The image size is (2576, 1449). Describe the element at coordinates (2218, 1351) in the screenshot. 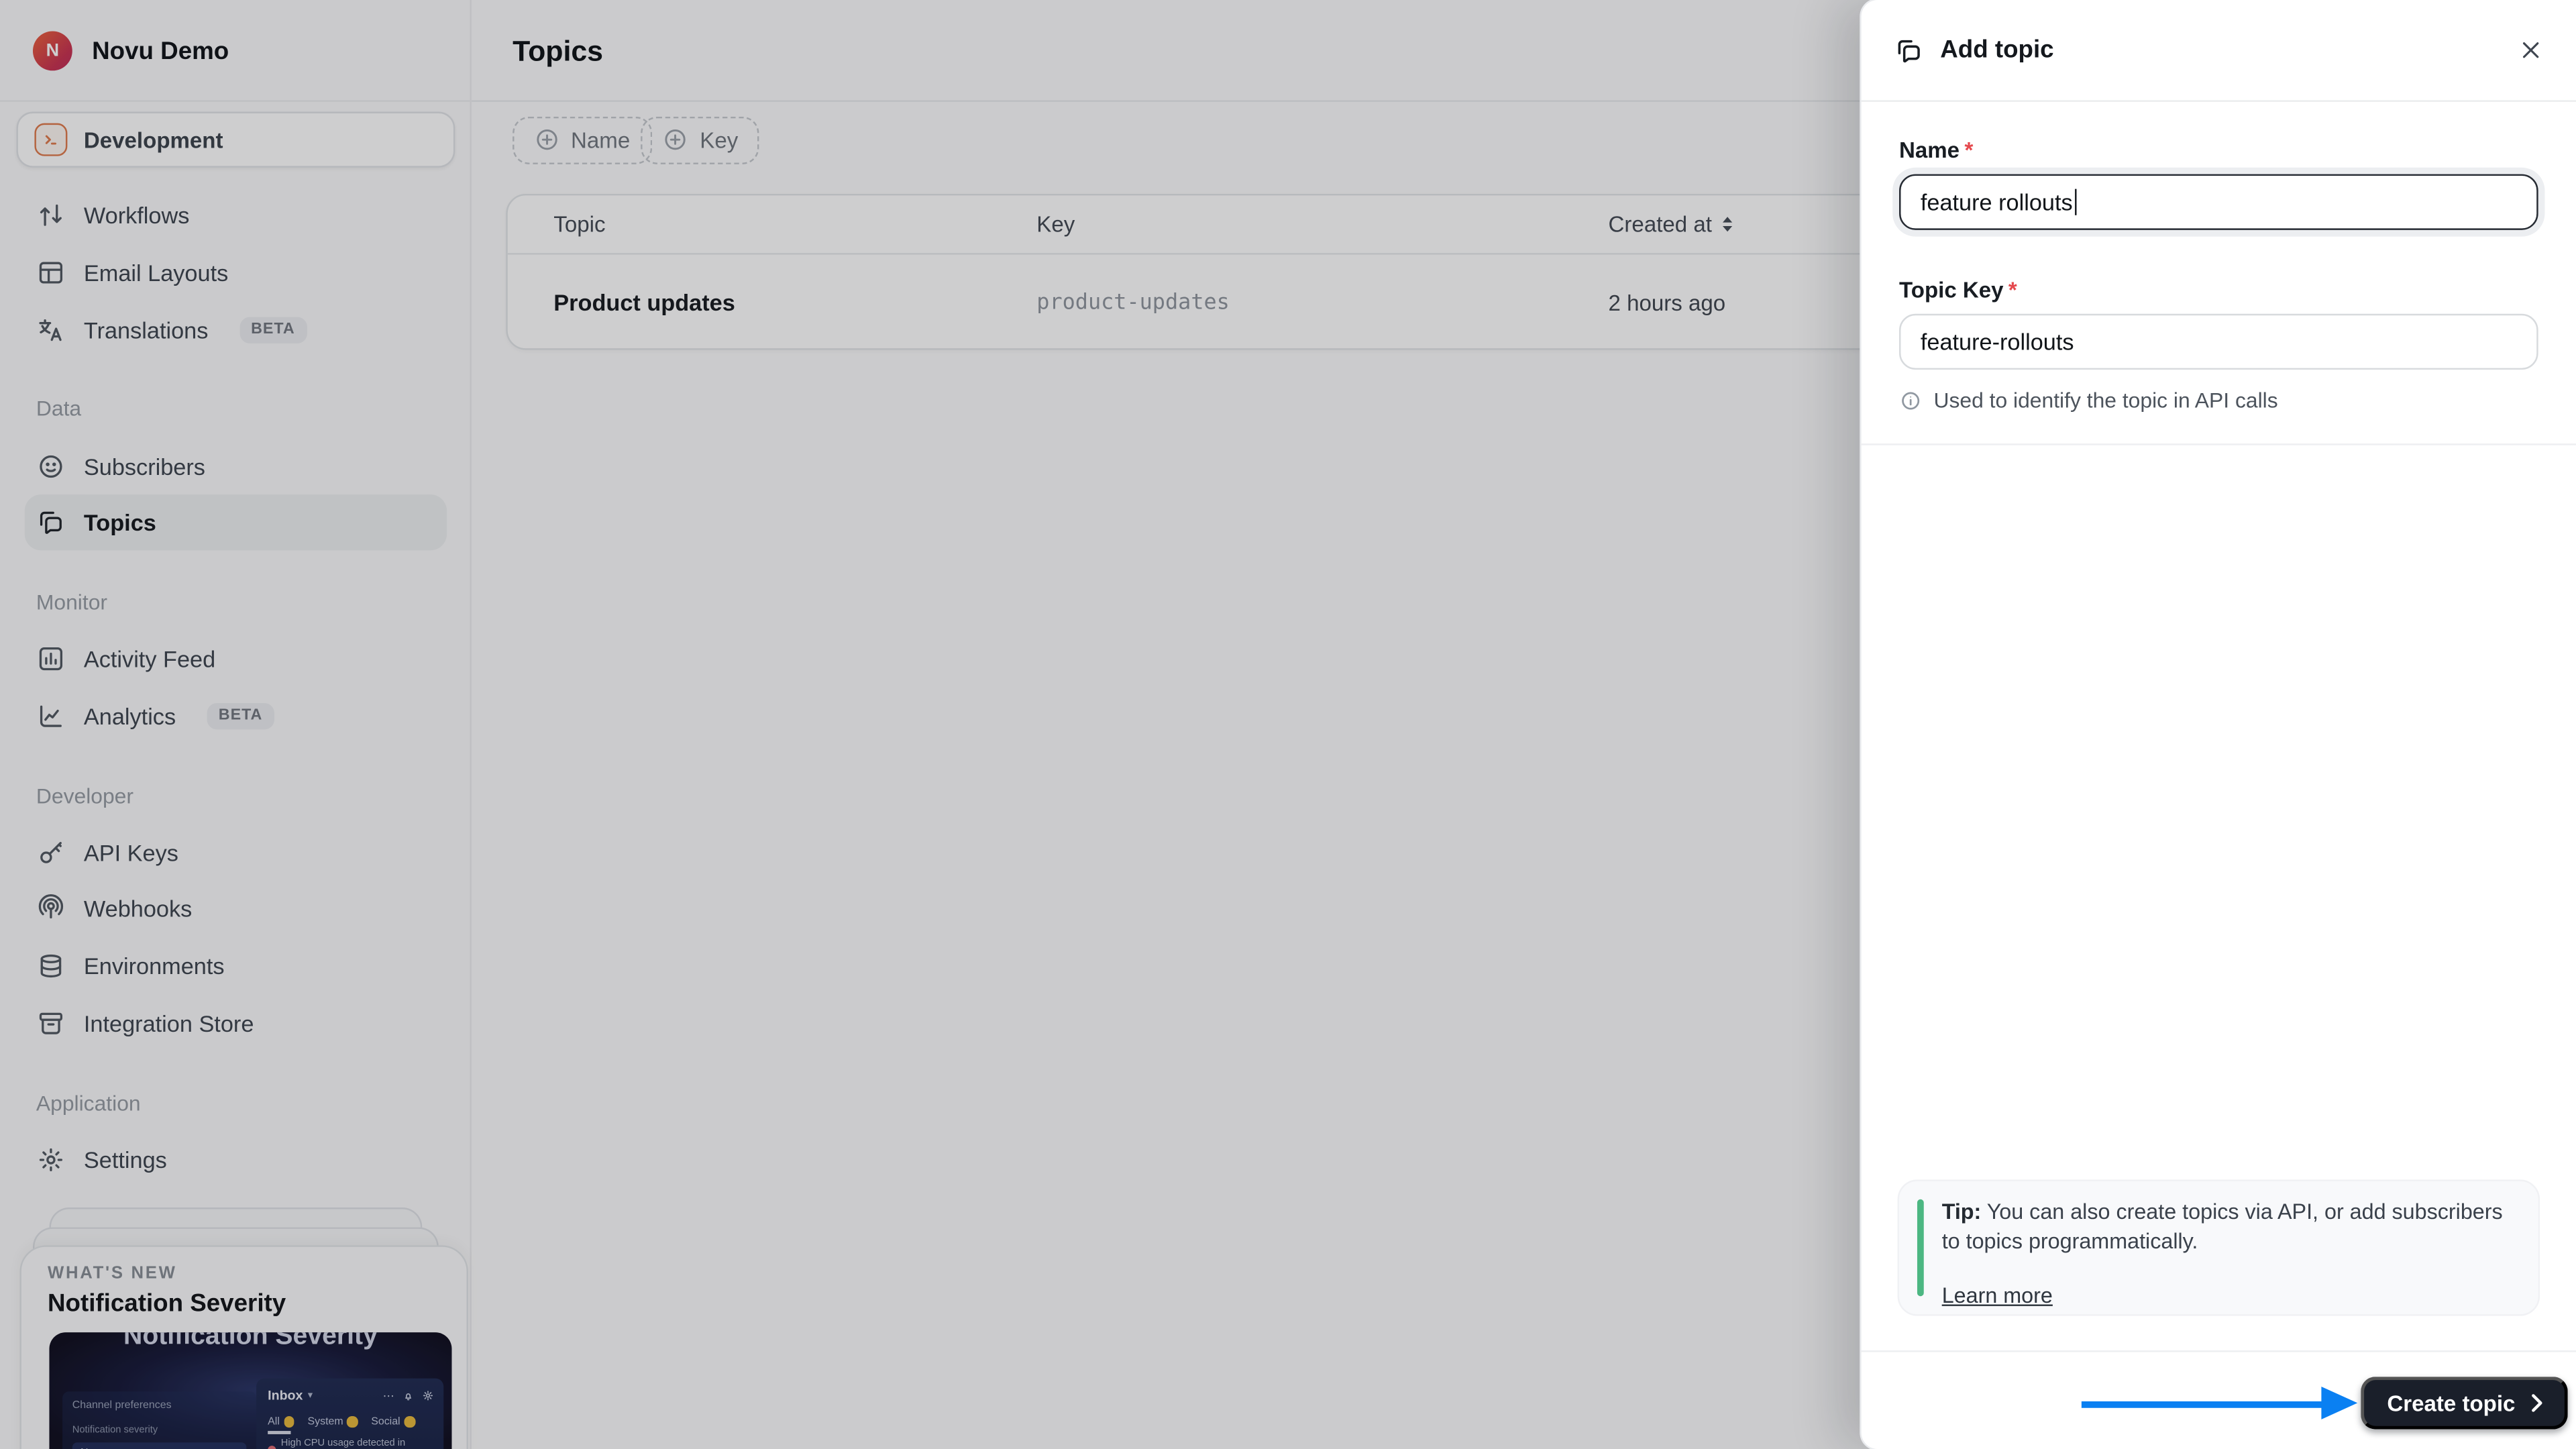

I see `footer-divider` at that location.